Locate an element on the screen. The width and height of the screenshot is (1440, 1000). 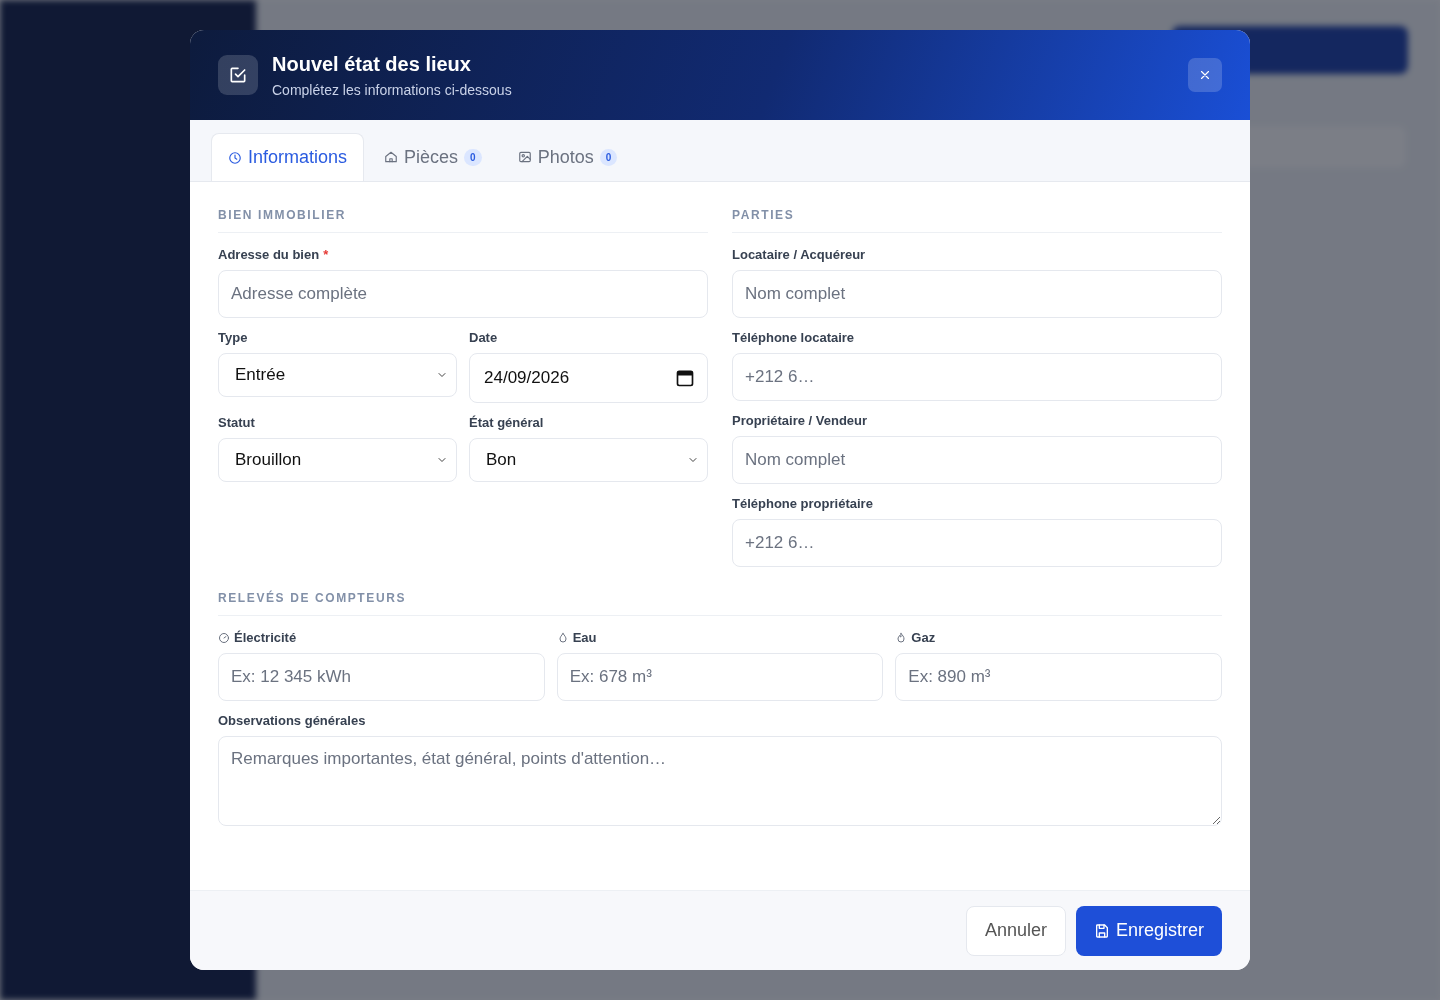
dialog-title: Nouvel état des lieux is located at coordinates (372, 64).